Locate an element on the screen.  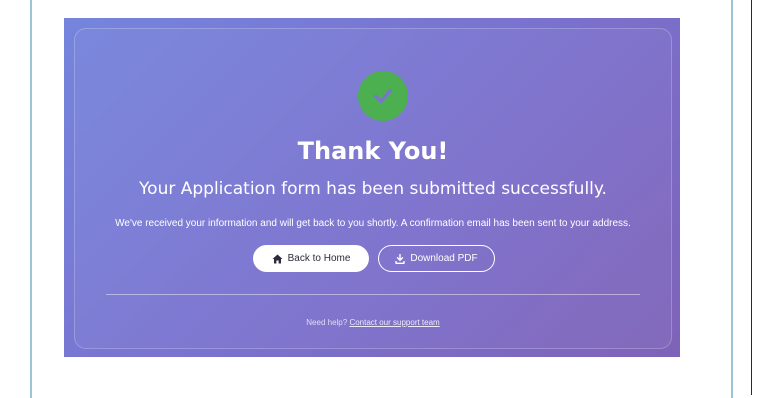
help-prefix: Need help? is located at coordinates (327, 322).